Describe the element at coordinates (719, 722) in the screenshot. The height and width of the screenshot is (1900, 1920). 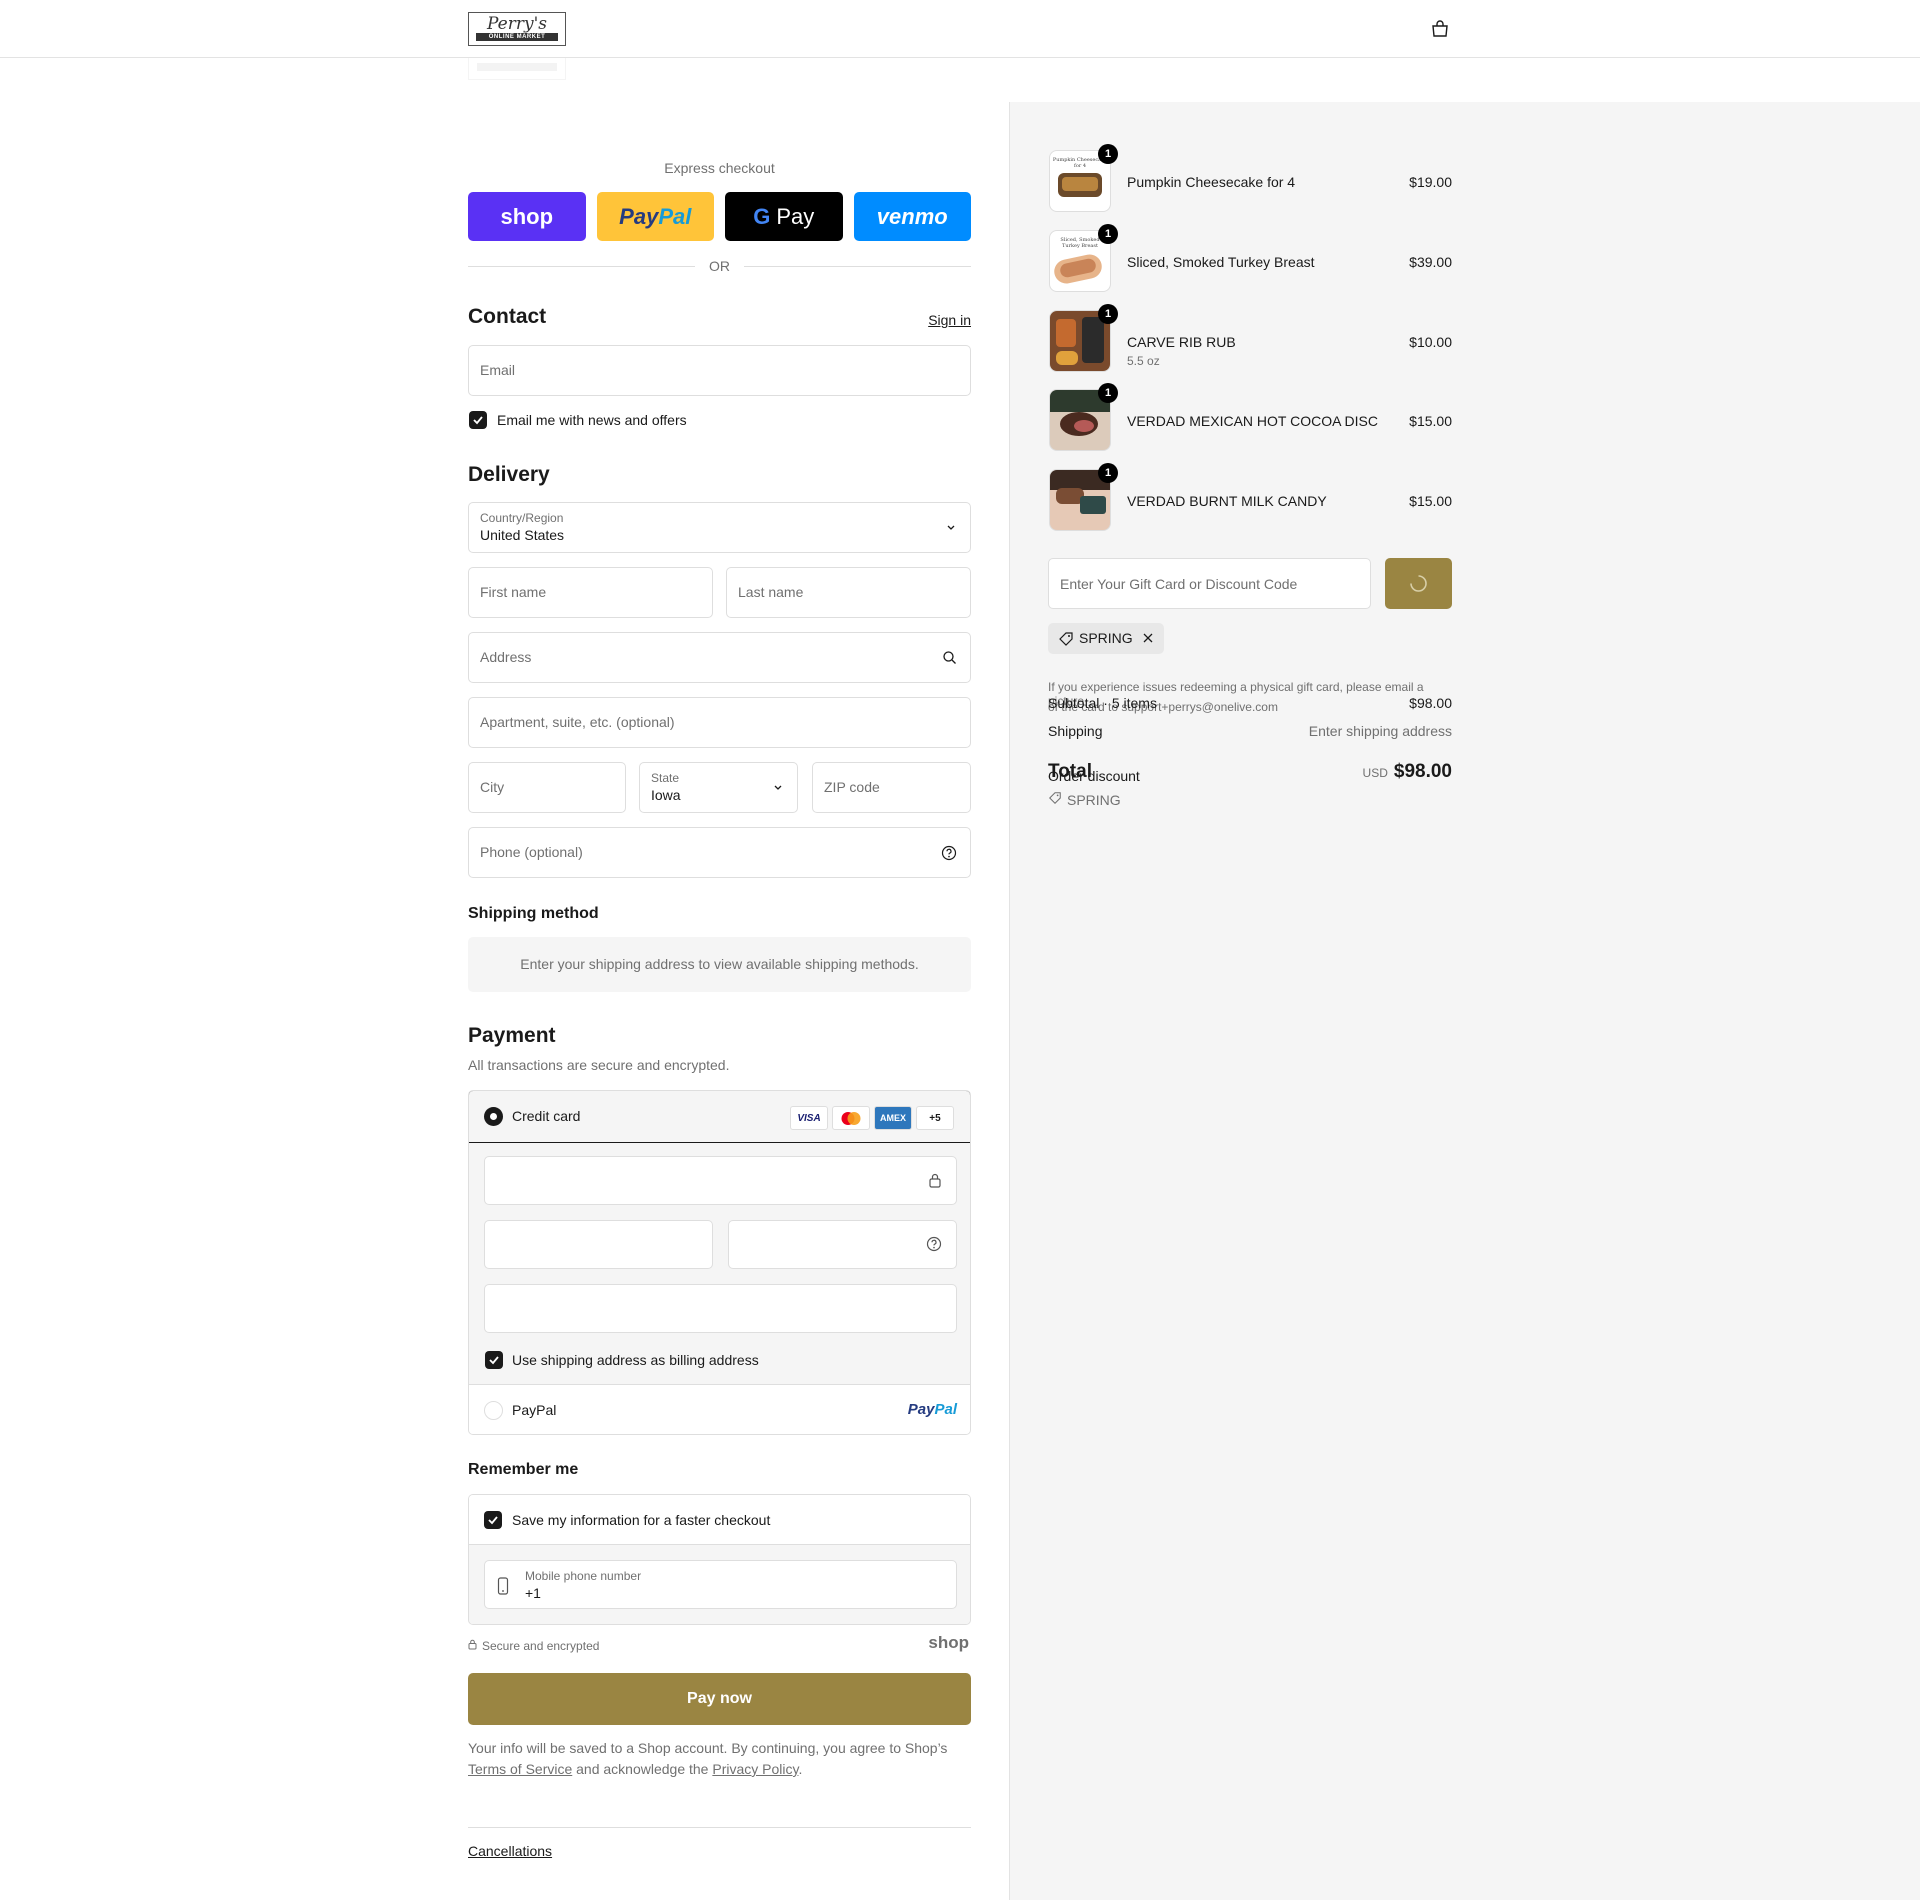
I see `apartment-field: Apartment, suite, etc. (optional)` at that location.